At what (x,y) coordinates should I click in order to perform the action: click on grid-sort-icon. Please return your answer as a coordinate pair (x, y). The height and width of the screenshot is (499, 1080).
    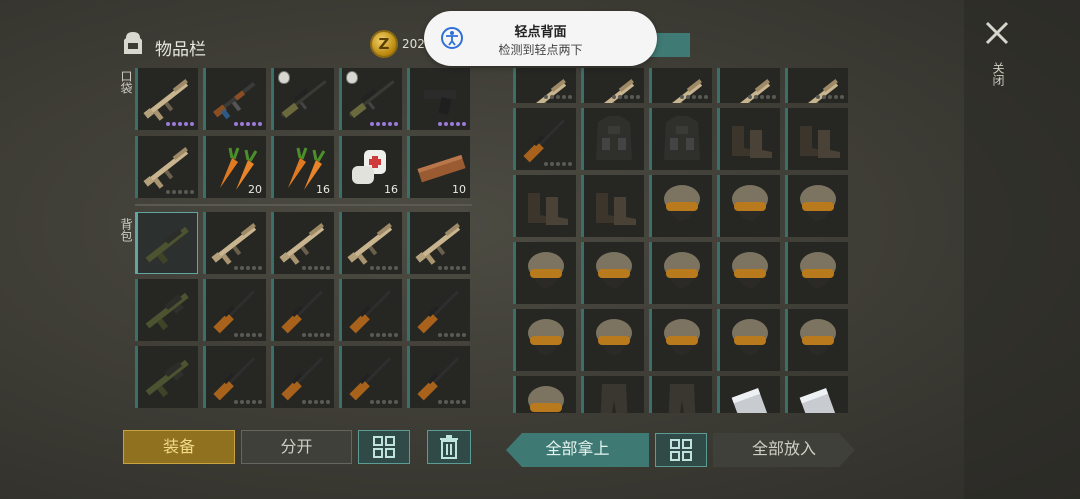
    Looking at the image, I should click on (681, 450).